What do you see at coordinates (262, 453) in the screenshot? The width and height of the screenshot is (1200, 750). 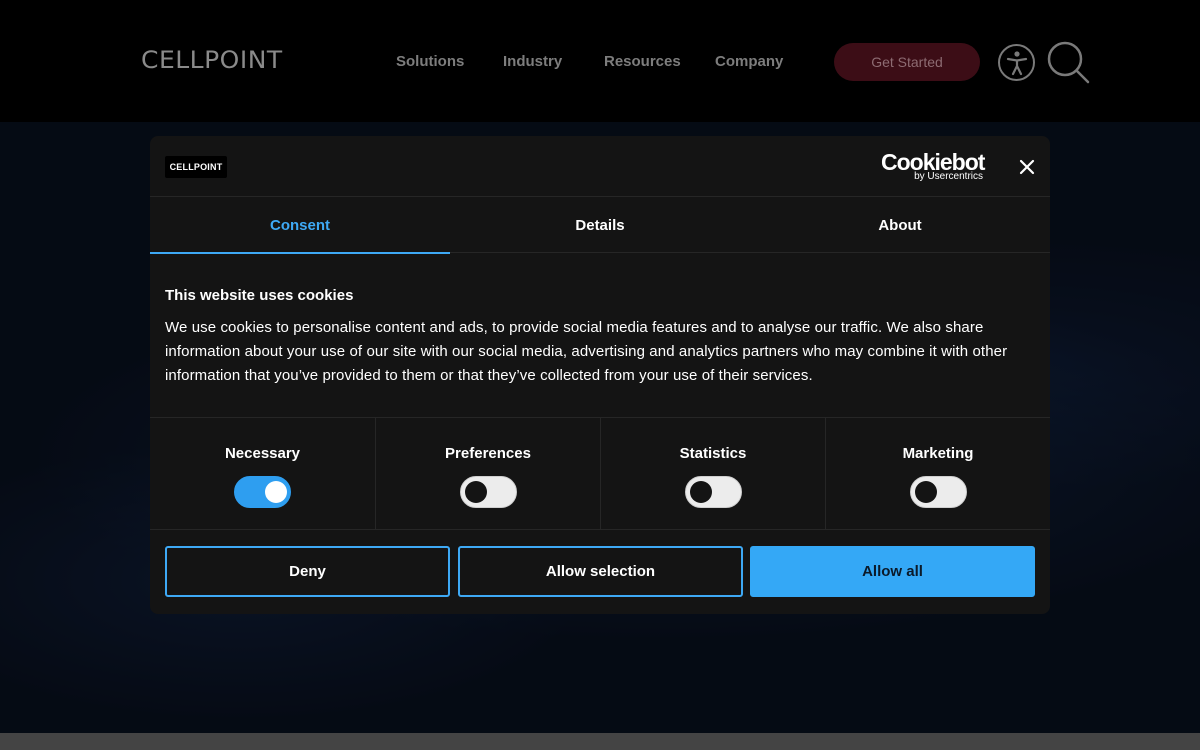 I see `category-label: Necessary` at bounding box center [262, 453].